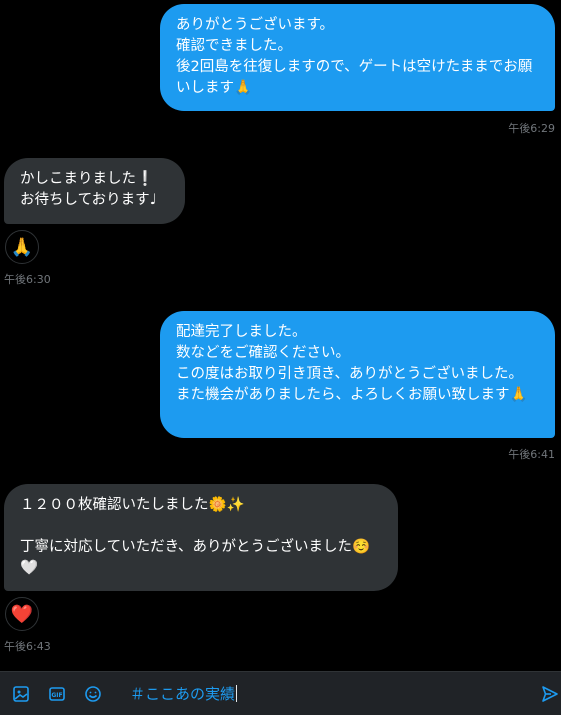 The height and width of the screenshot is (715, 561). I want to click on message-timestamp: 午後6:41, so click(531, 454).